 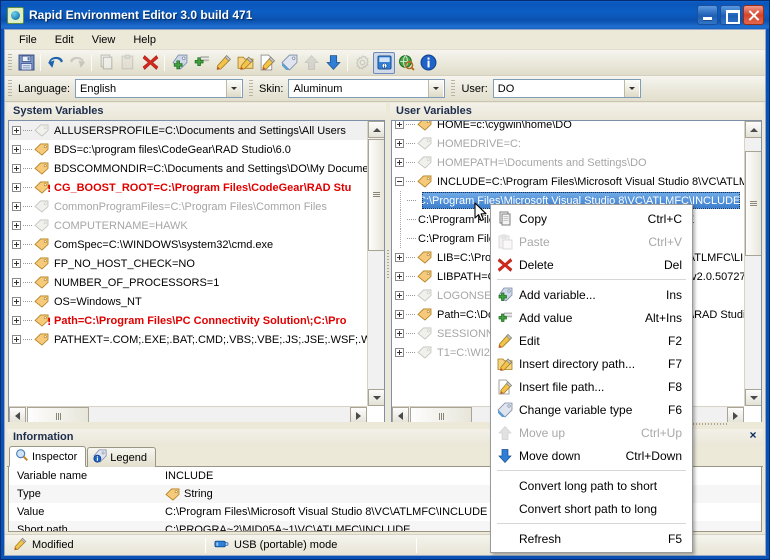 I want to click on website-button, so click(x=406, y=63).